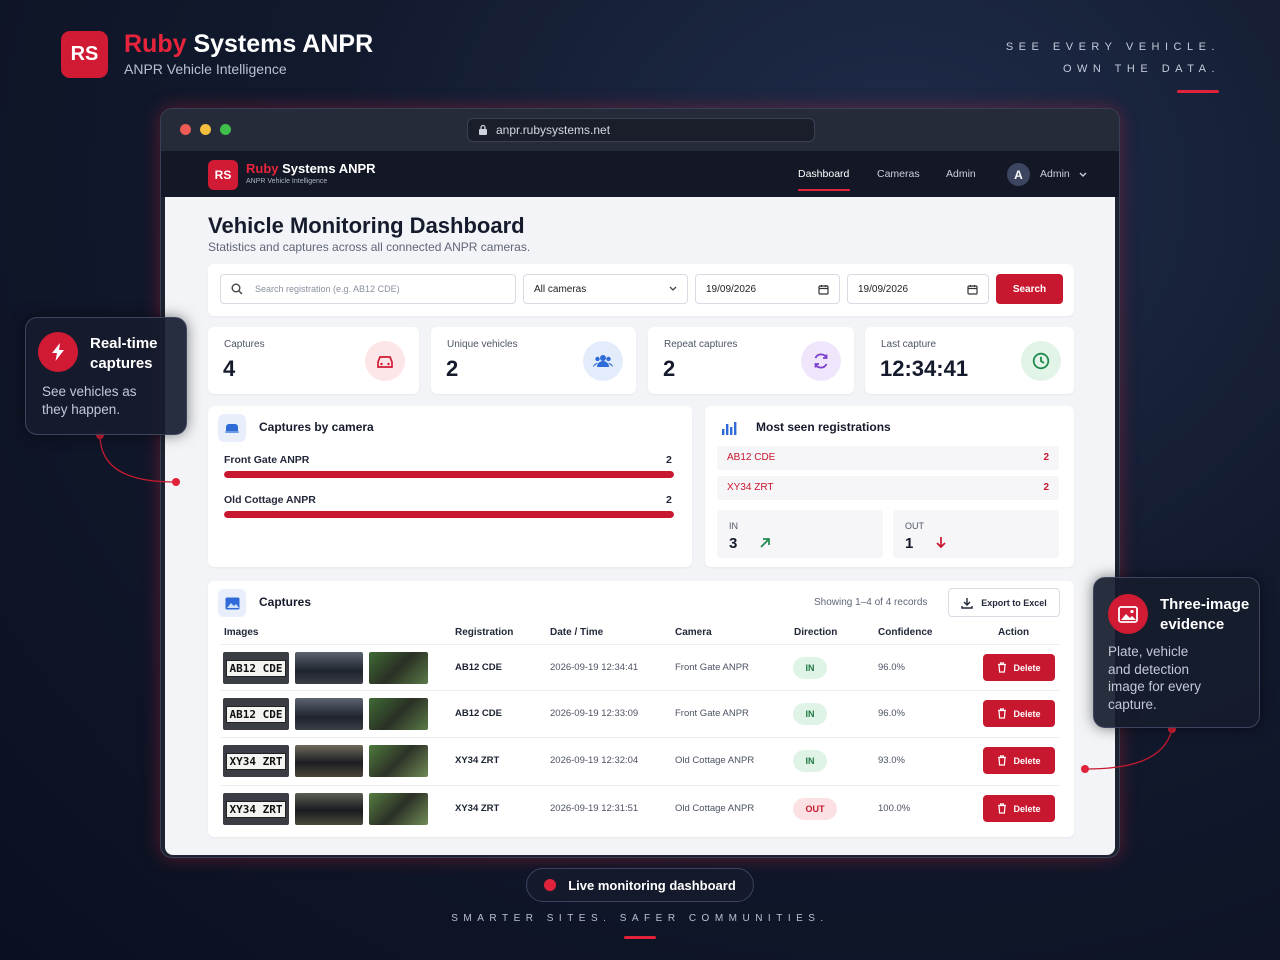  I want to click on footer-divider, so click(640, 937).